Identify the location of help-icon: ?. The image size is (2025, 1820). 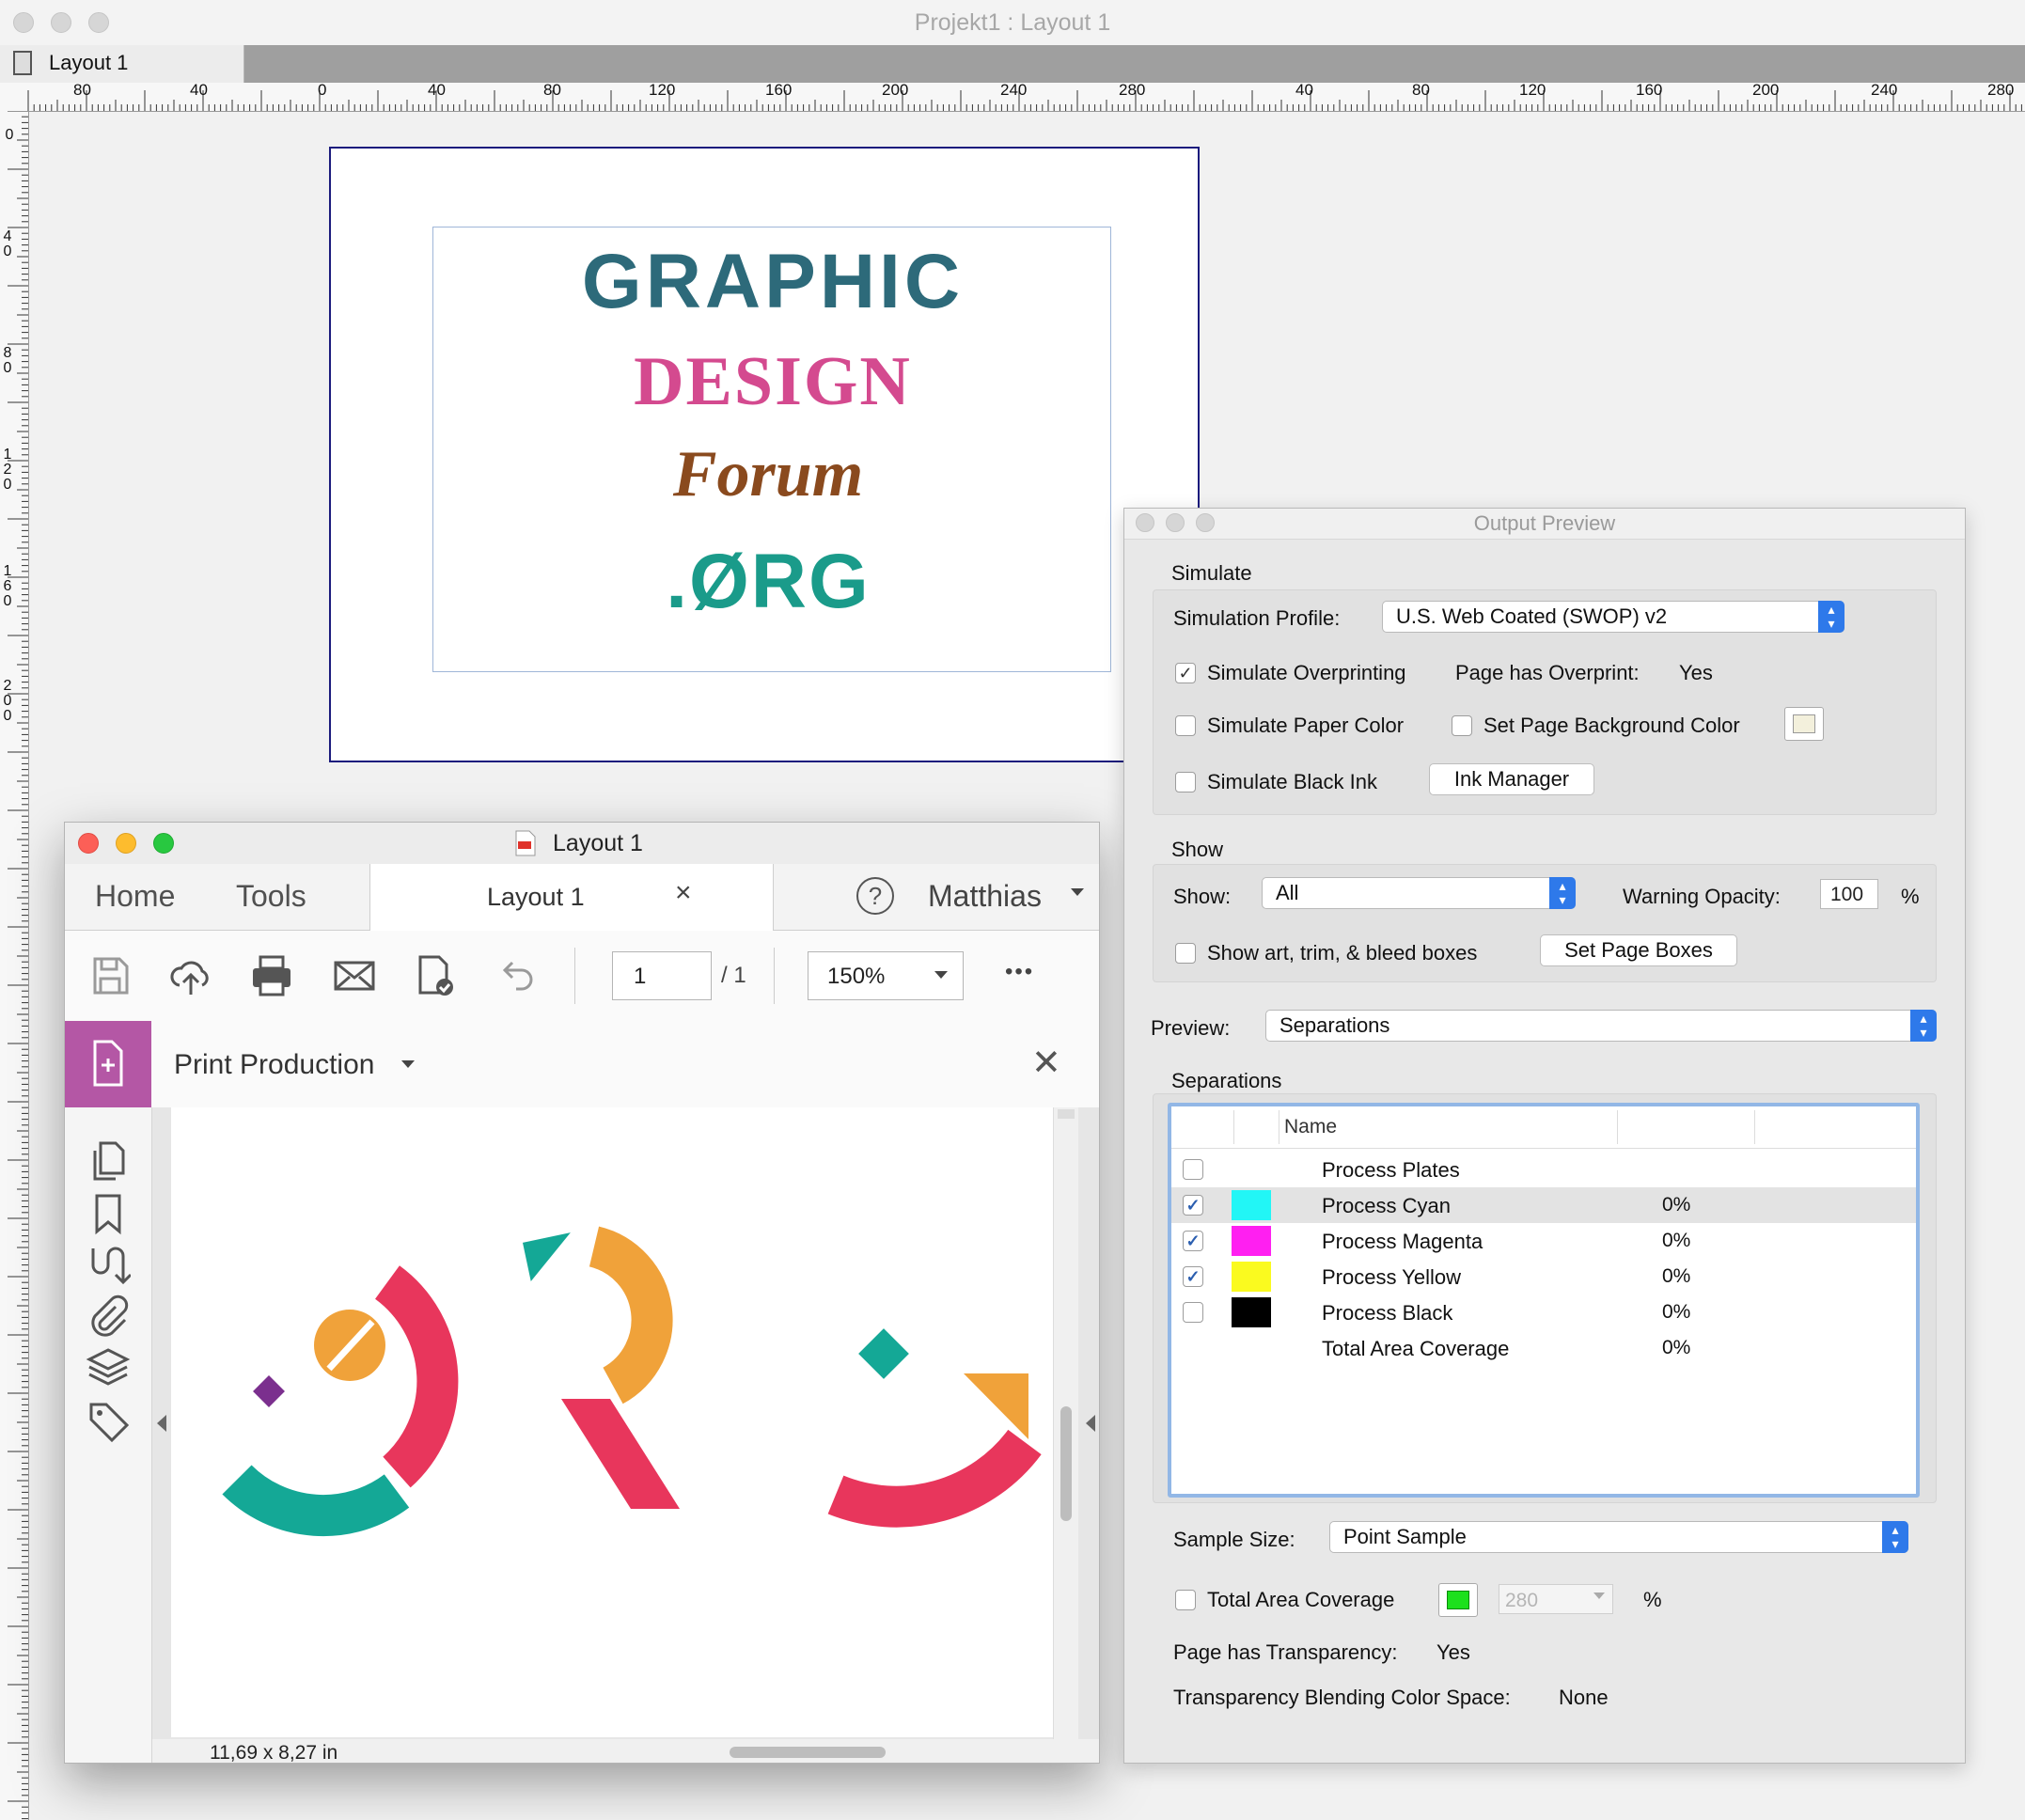
(875, 896).